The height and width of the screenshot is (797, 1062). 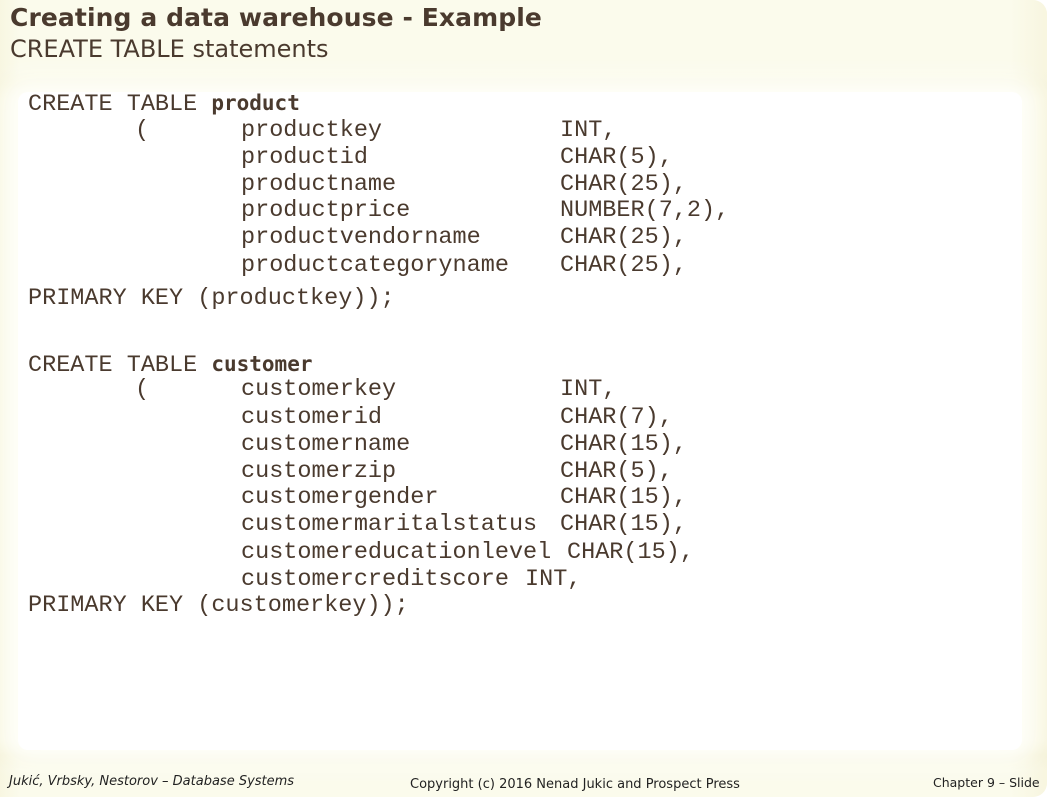 What do you see at coordinates (645, 210) in the screenshot?
I see `column-type: NUMBER(7,2),` at bounding box center [645, 210].